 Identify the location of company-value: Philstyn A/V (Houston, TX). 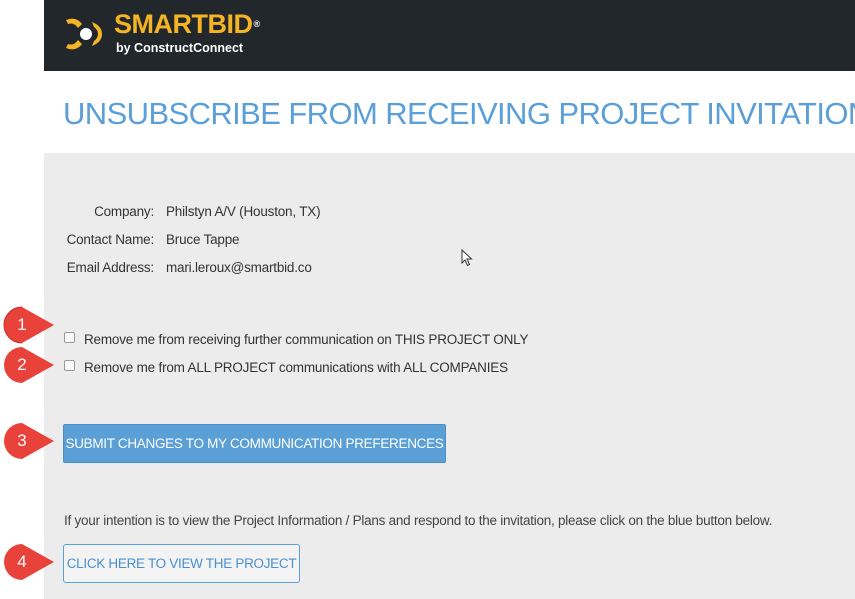
(243, 211).